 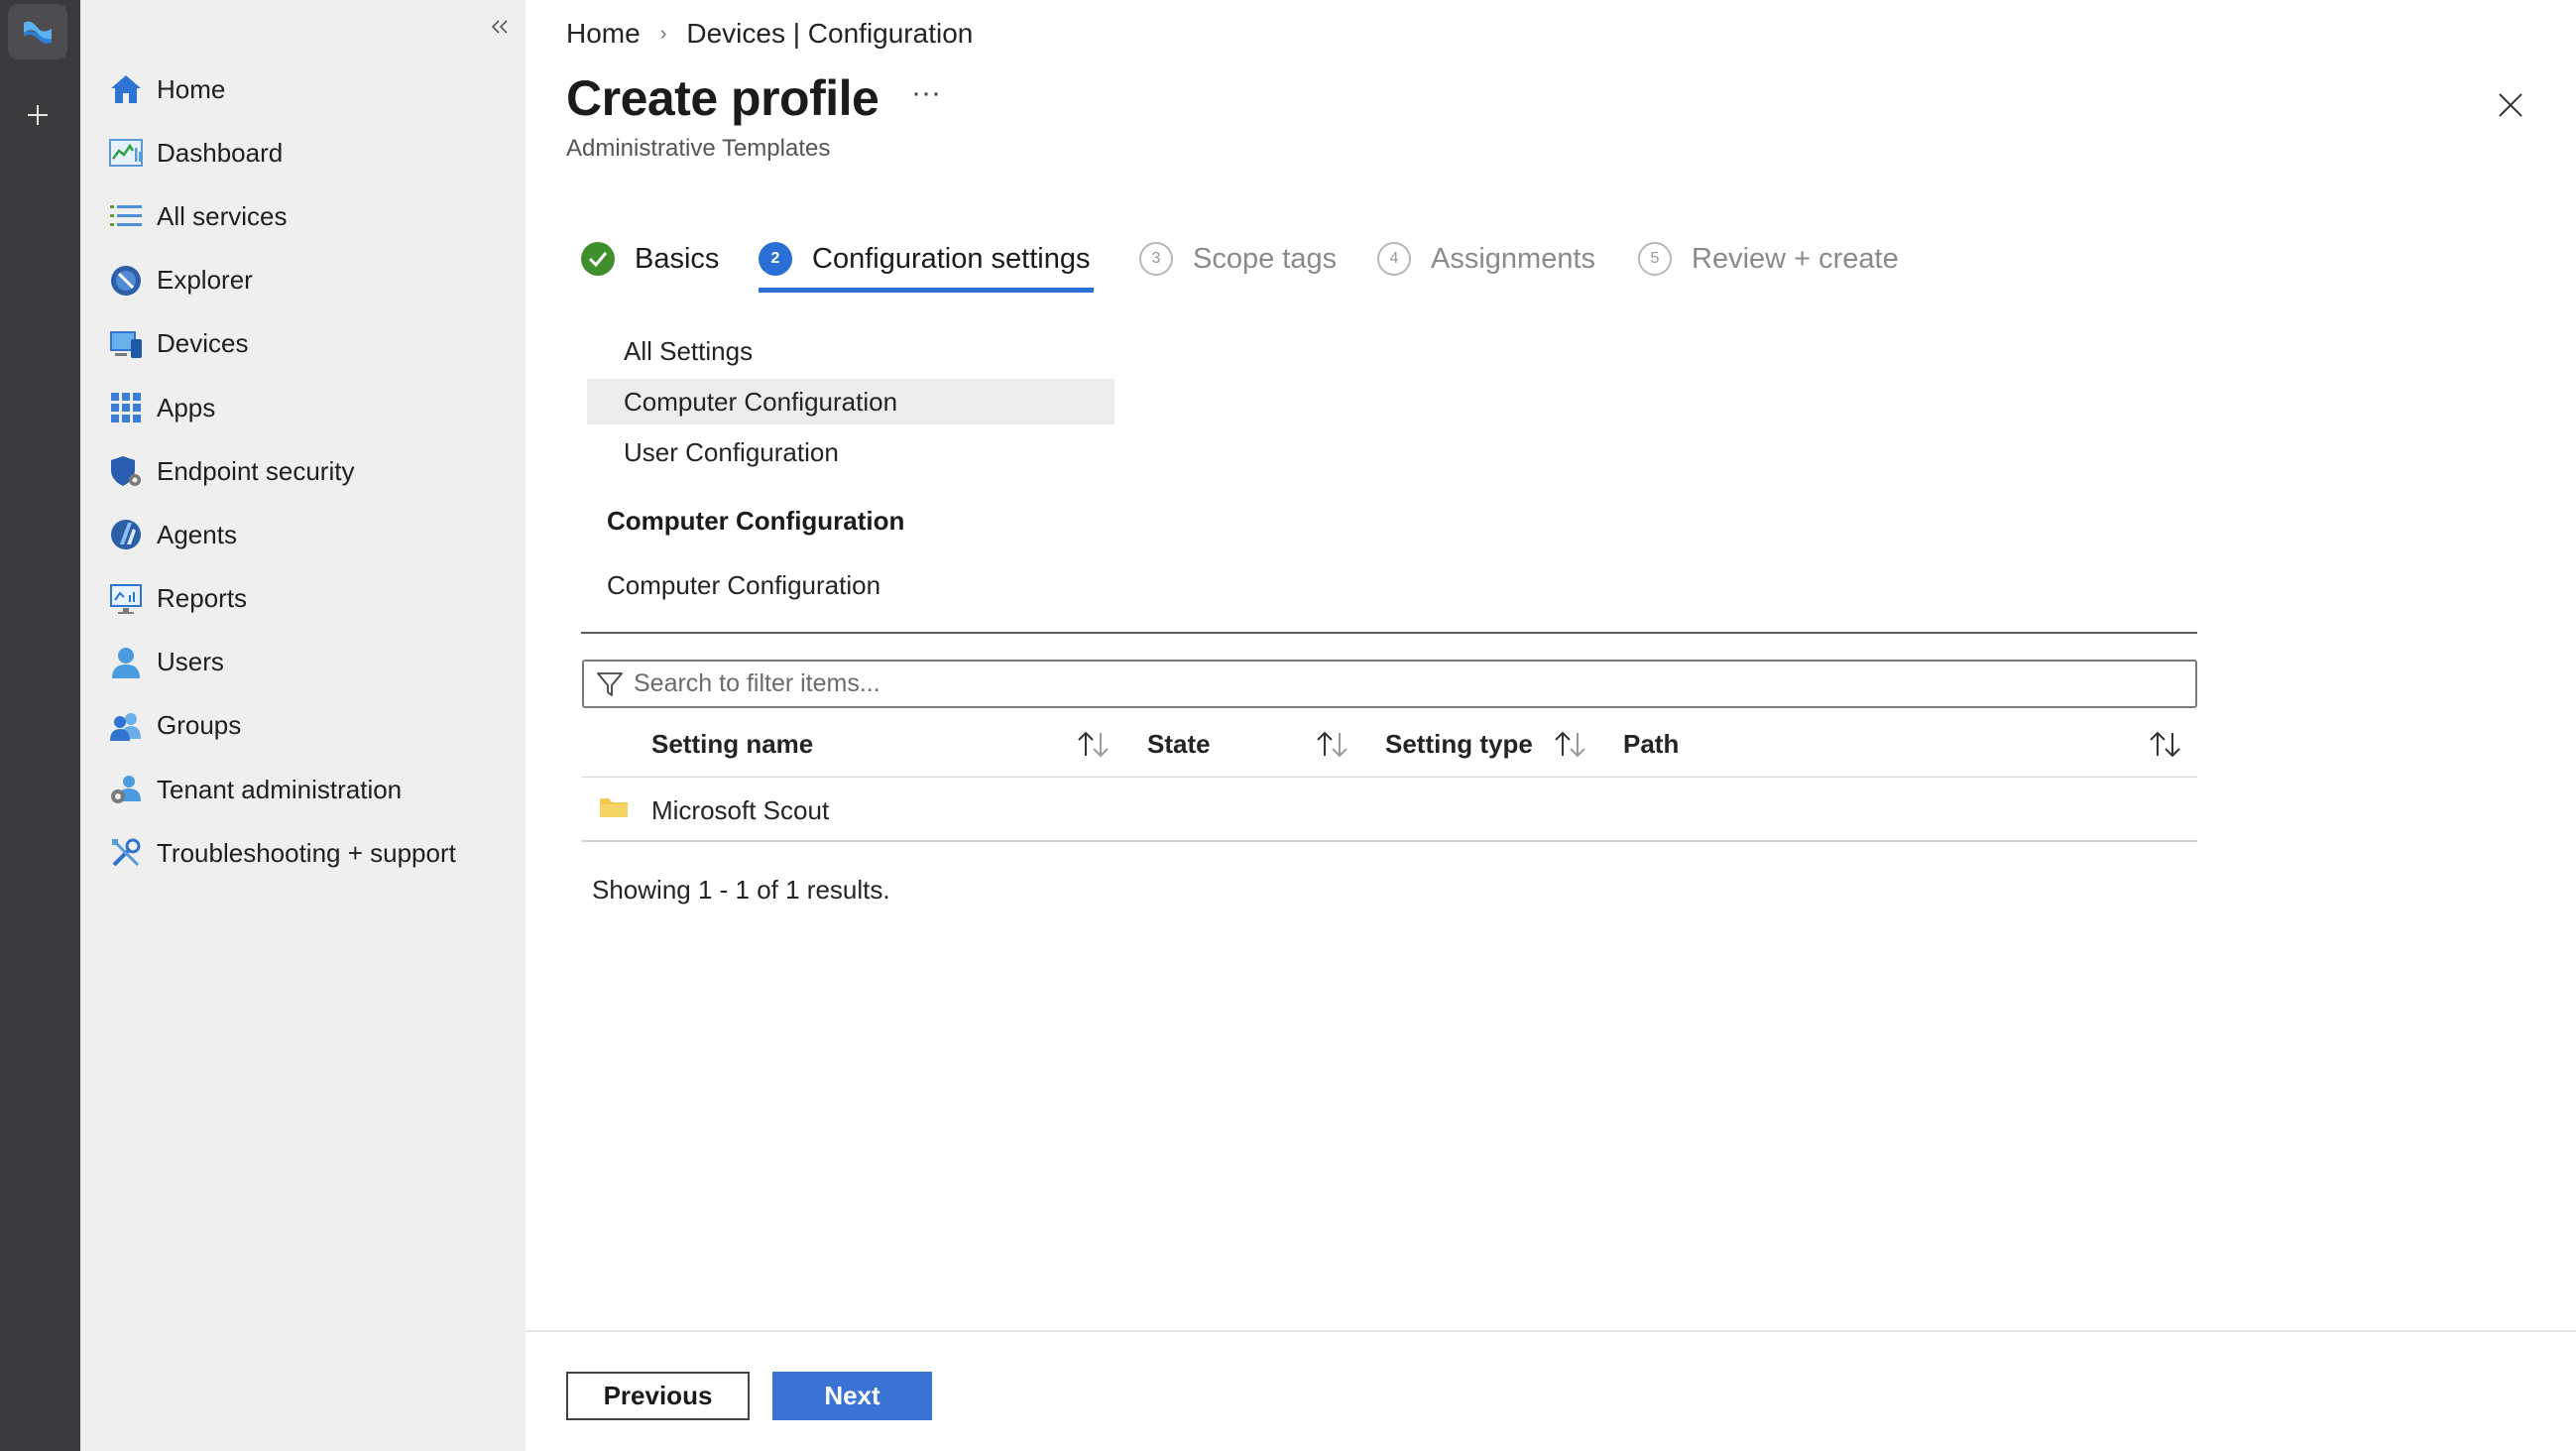 I want to click on sidebar-item-groups: Groups, so click(x=303, y=726).